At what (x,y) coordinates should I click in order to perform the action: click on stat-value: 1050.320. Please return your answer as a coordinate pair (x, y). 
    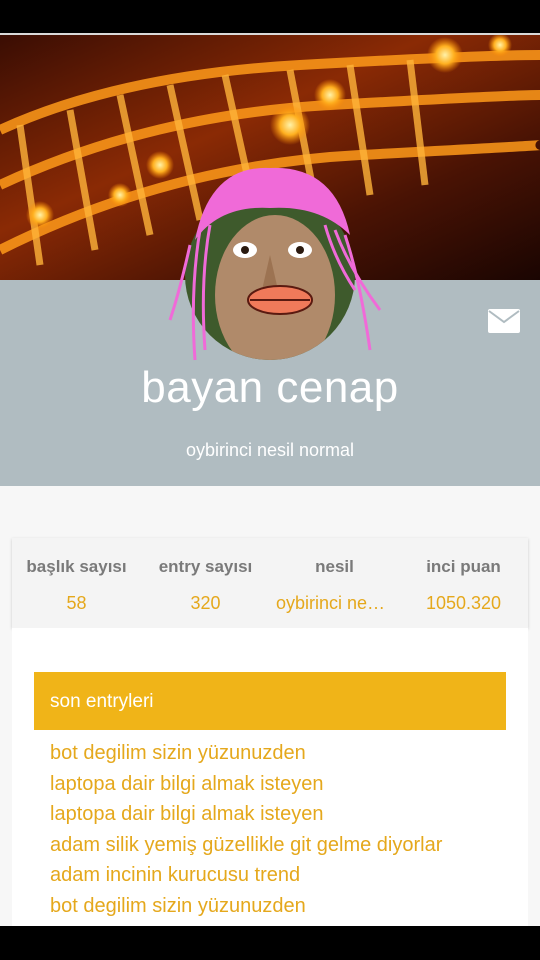
    Looking at the image, I should click on (463, 603).